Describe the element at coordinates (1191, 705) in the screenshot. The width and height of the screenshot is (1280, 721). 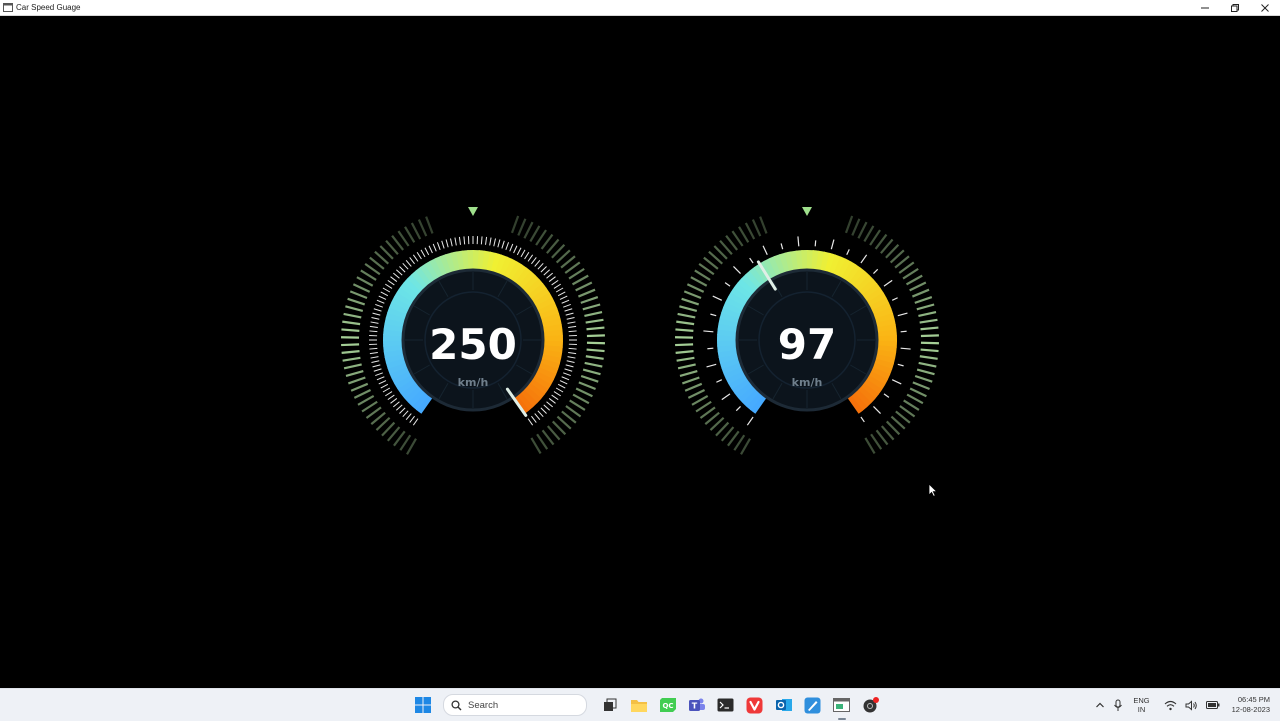
I see `volume-button` at that location.